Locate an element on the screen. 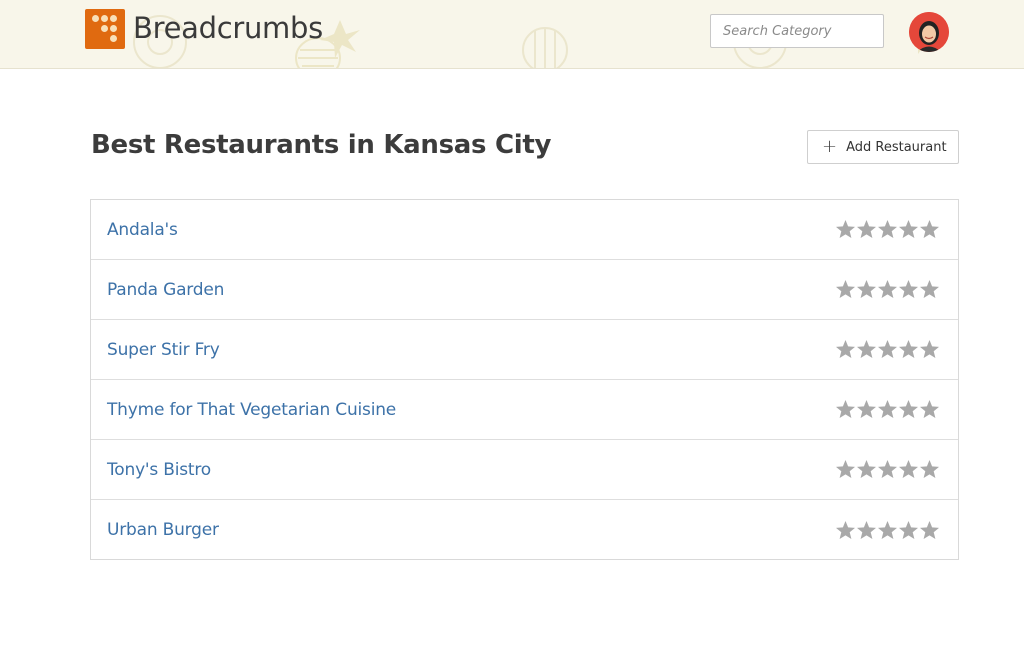 This screenshot has height=645, width=1024. brand-name: Breadcrumbs is located at coordinates (228, 28).